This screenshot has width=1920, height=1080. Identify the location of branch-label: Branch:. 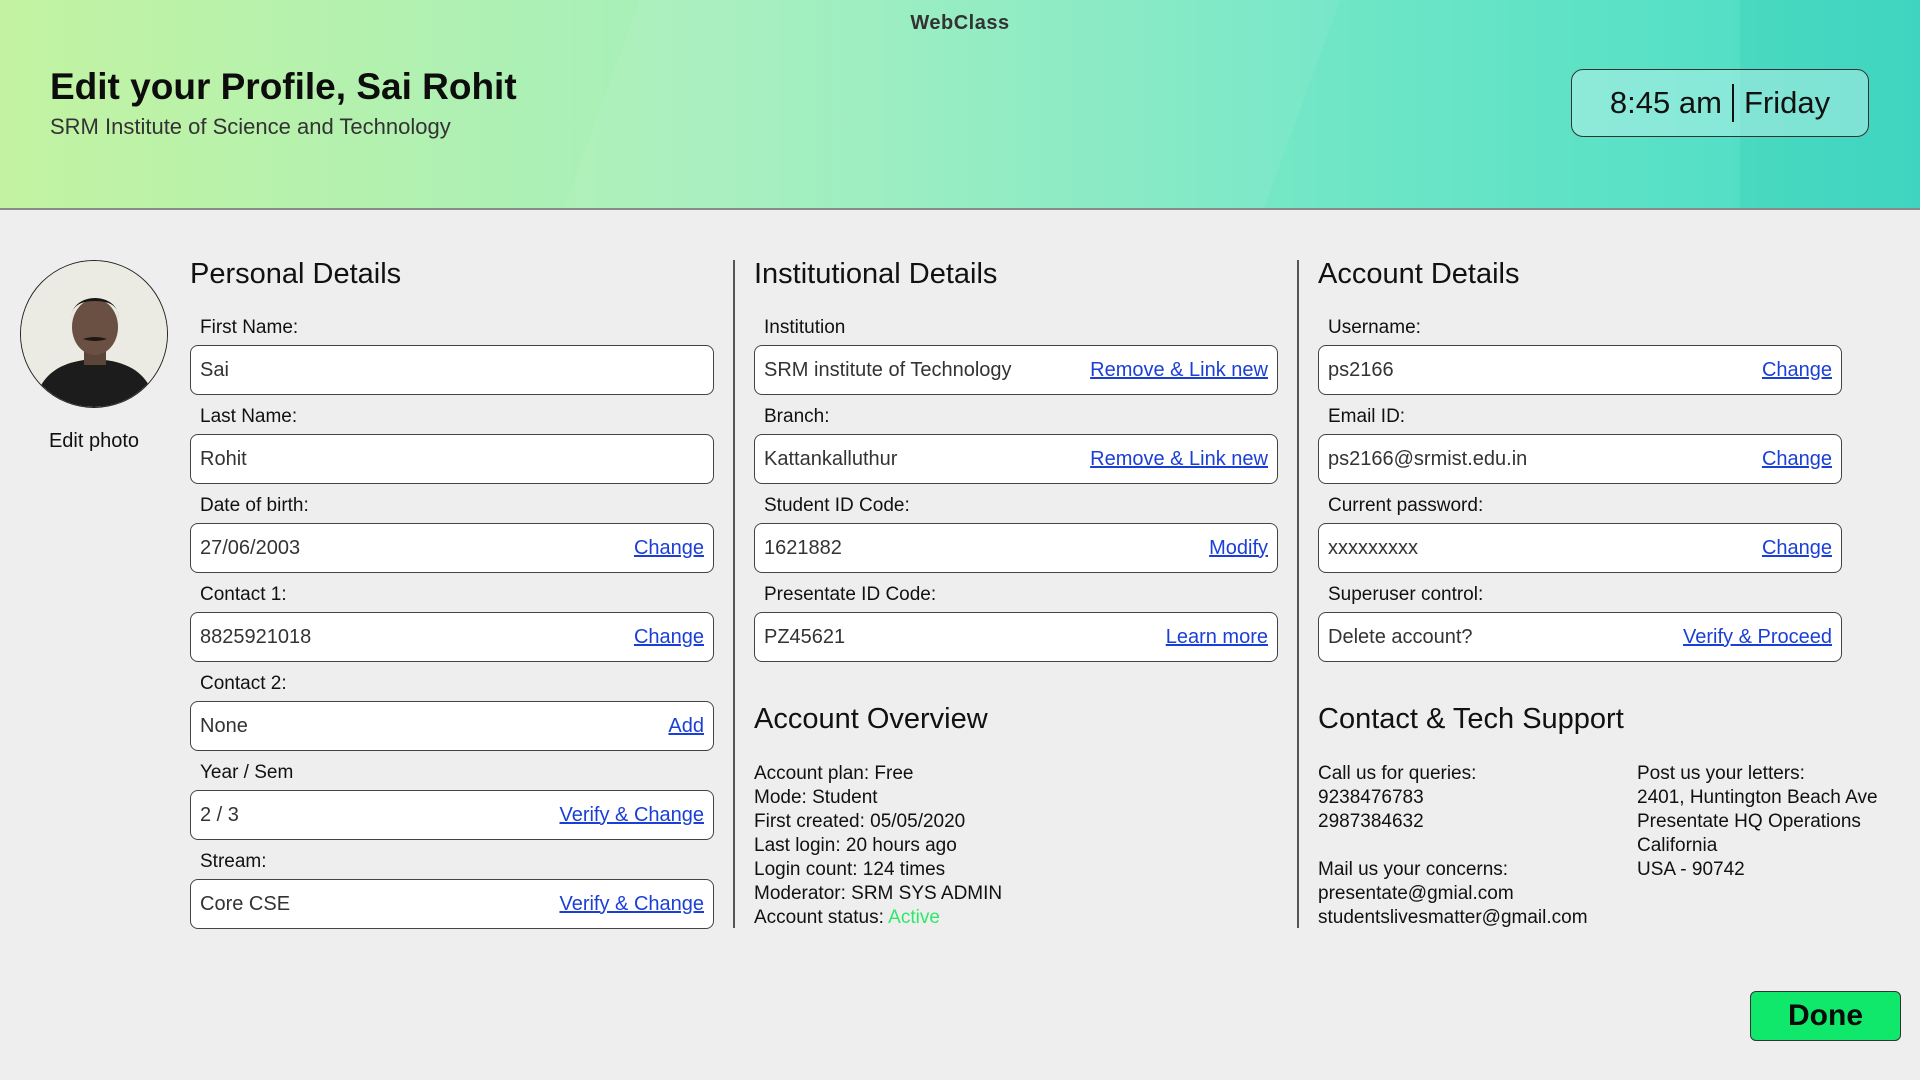
(797, 416).